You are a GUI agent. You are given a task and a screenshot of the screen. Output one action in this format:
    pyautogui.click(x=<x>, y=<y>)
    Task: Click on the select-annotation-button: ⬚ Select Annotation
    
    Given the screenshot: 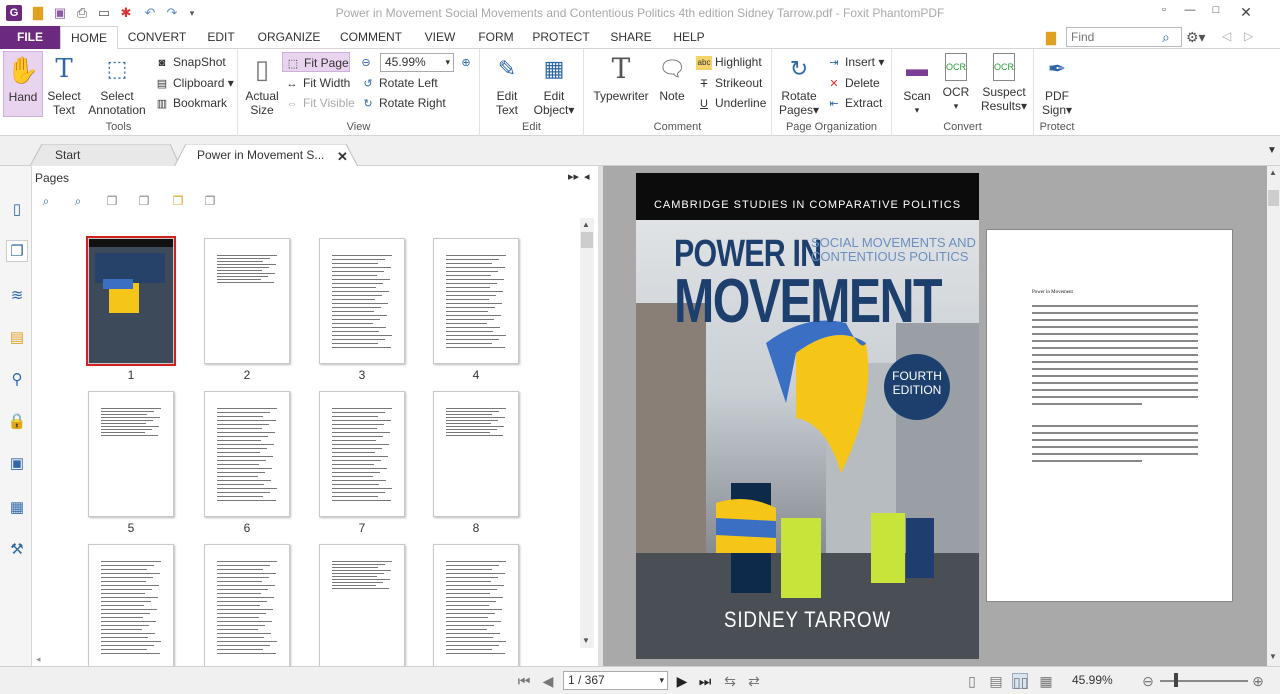 What is the action you would take?
    pyautogui.click(x=117, y=84)
    